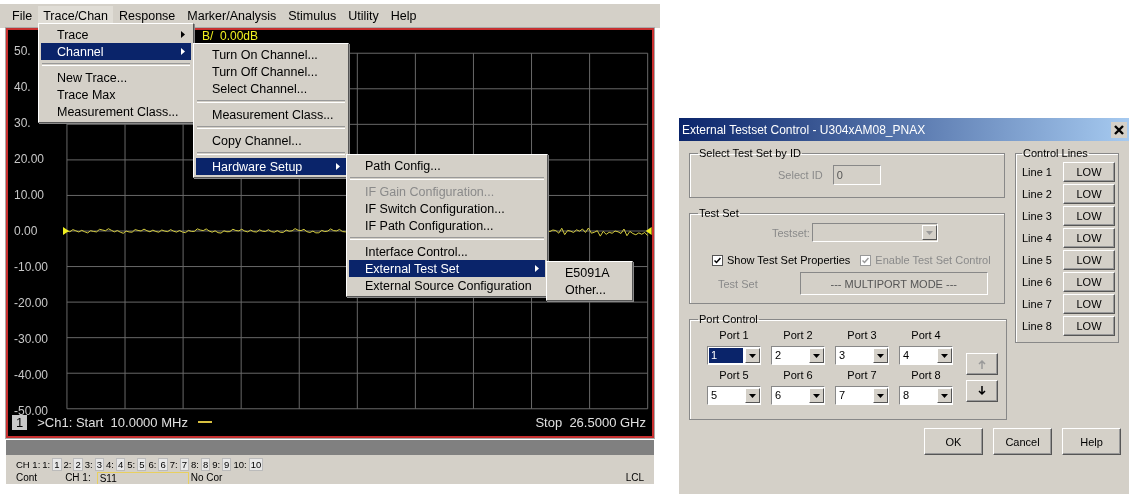 Image resolution: width=1129 pixels, height=494 pixels. What do you see at coordinates (862, 335) in the screenshot?
I see `port-label: Port 3` at bounding box center [862, 335].